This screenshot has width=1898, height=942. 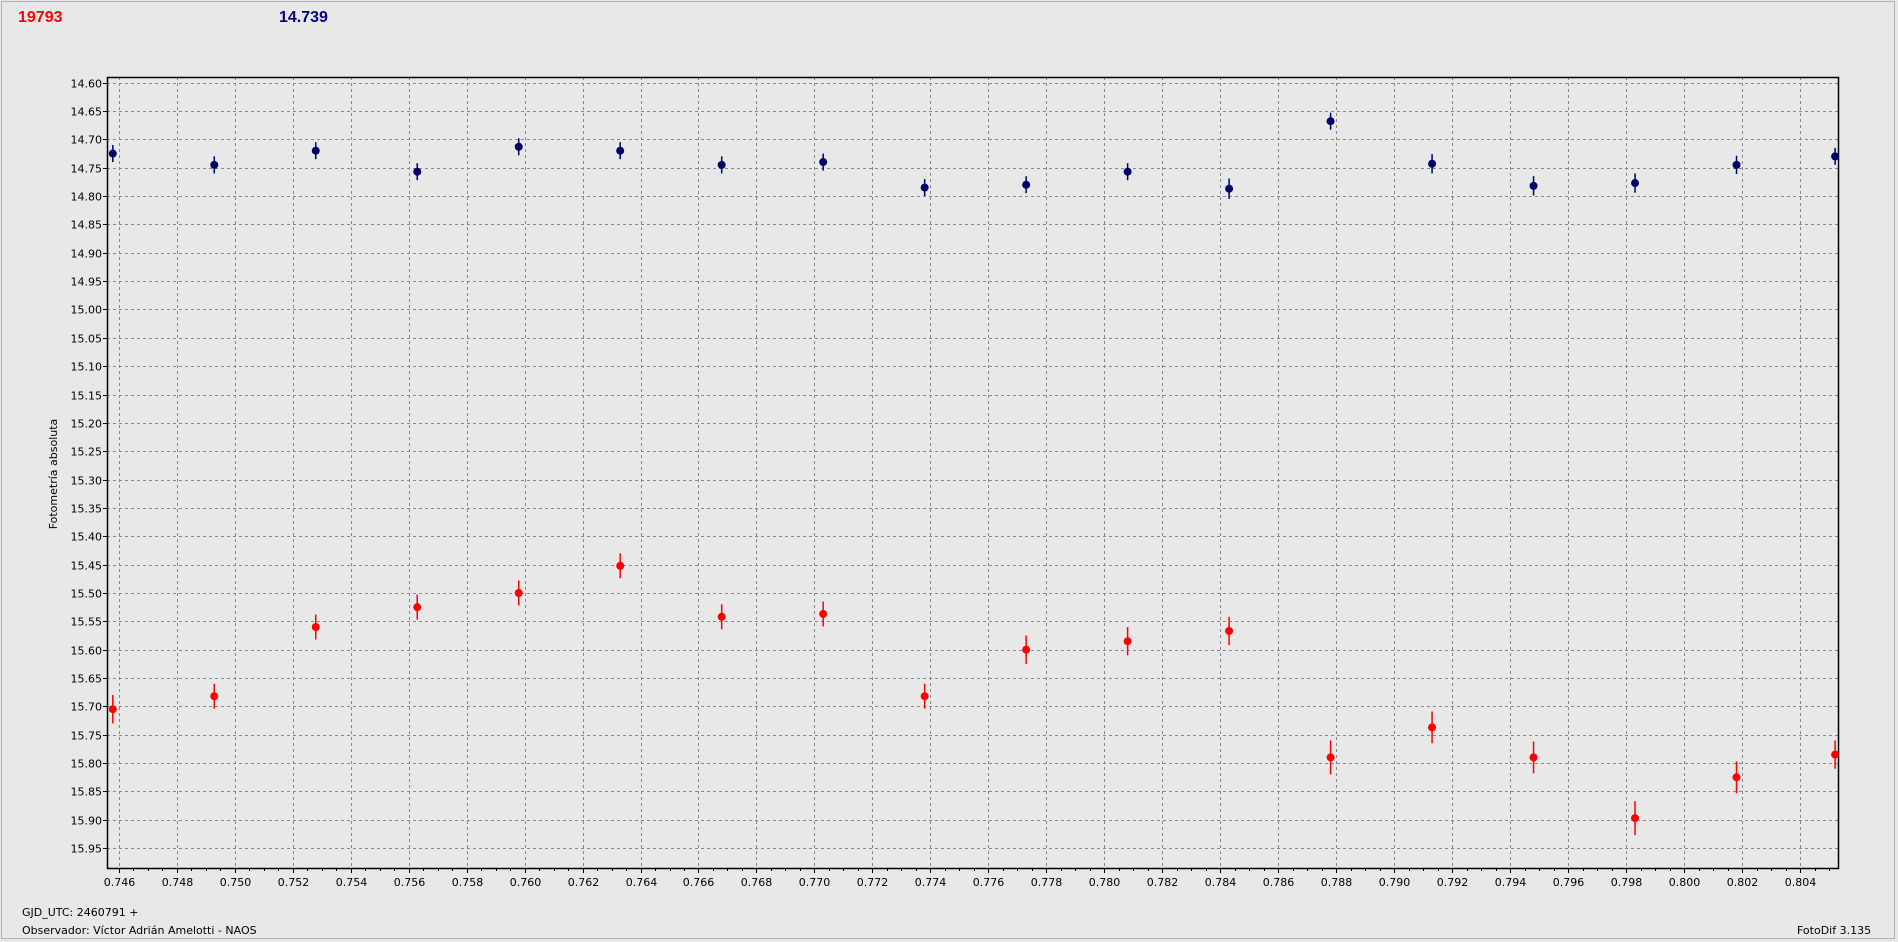 What do you see at coordinates (87, 651) in the screenshot?
I see `y-tick-label: 15.60` at bounding box center [87, 651].